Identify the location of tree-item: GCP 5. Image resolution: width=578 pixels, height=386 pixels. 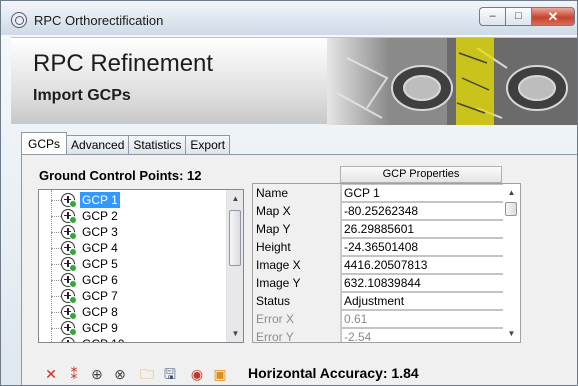
(133, 264).